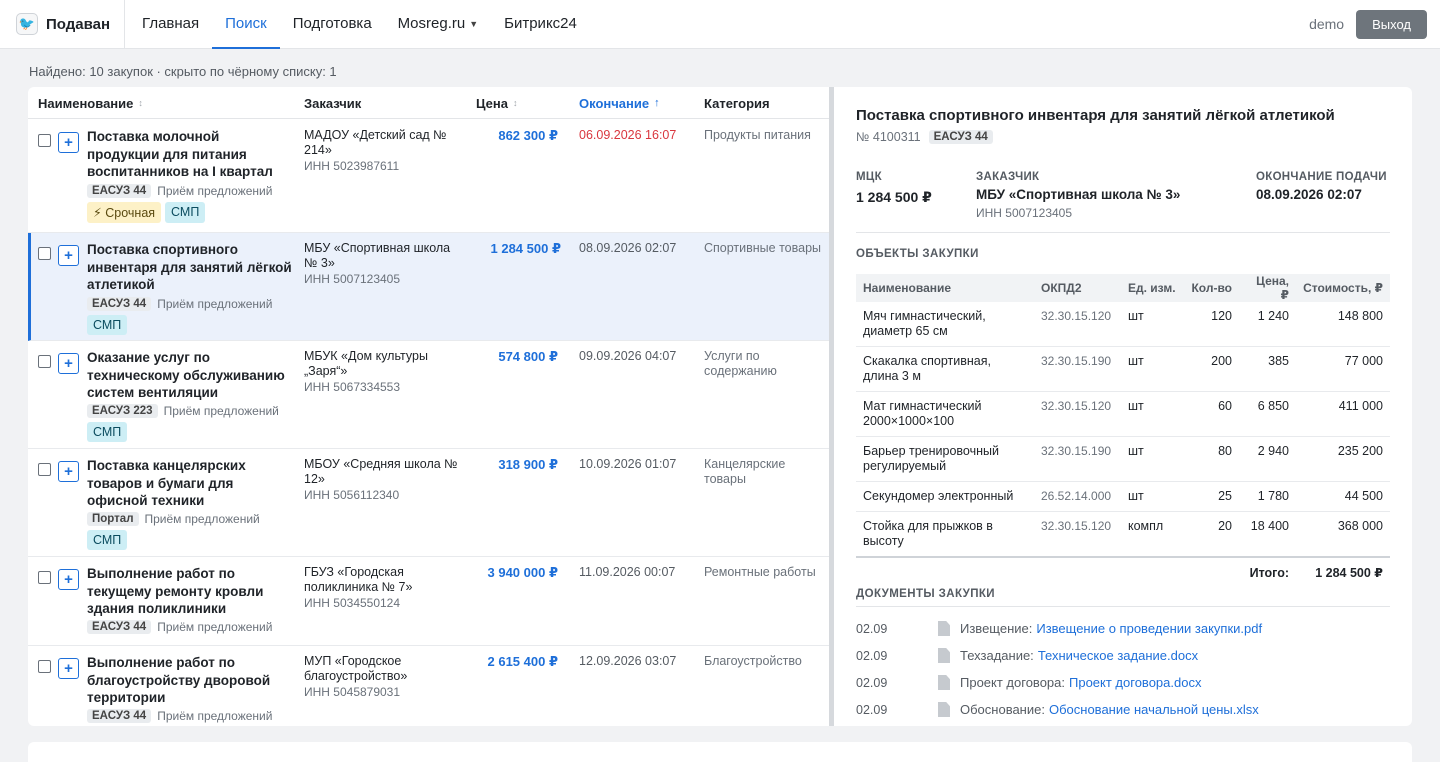 Image resolution: width=1440 pixels, height=762 pixels. Describe the element at coordinates (202, 519) in the screenshot. I see `stage-text: Приём предложений` at that location.